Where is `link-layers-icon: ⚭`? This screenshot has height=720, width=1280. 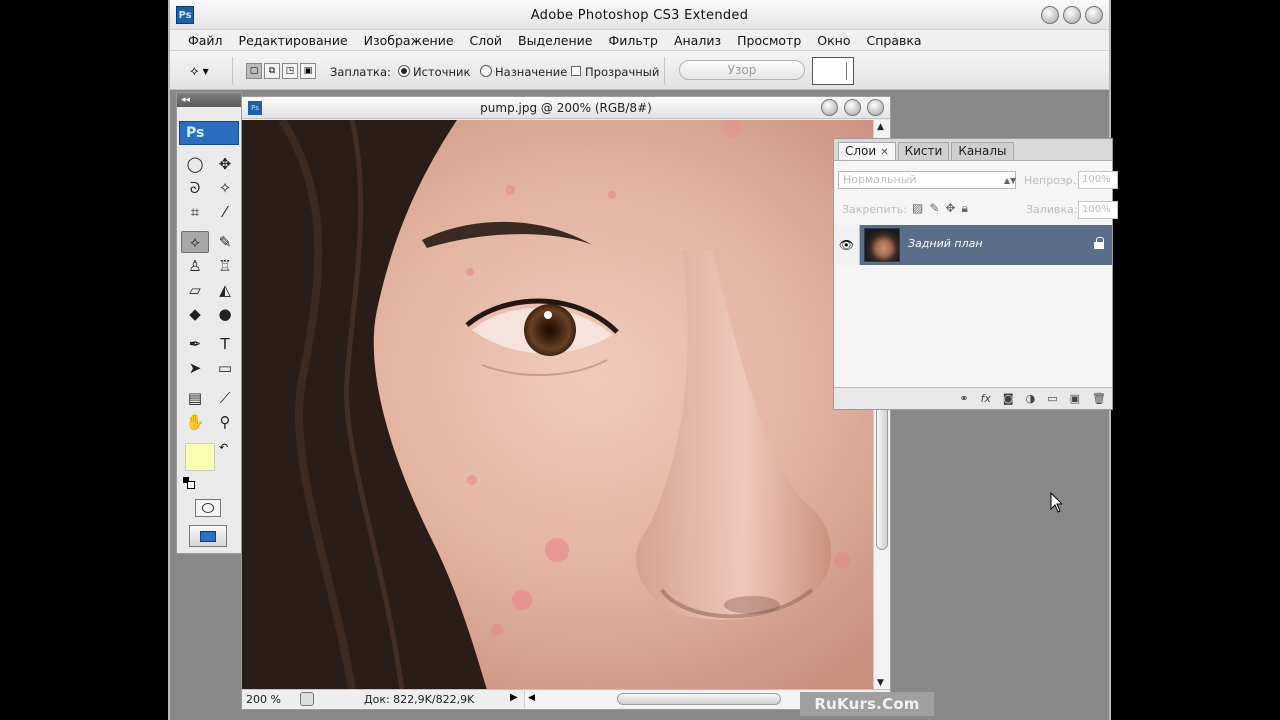
link-layers-icon: ⚭ is located at coordinates (963, 398).